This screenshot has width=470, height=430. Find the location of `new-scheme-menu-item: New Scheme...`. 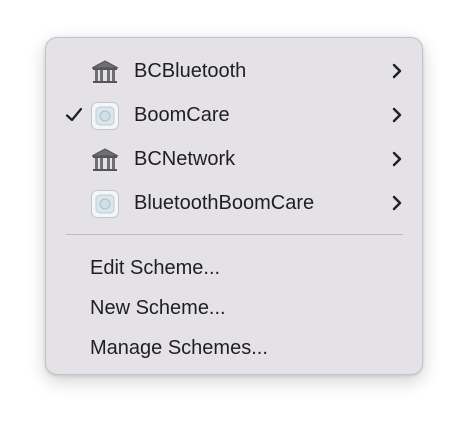

new-scheme-menu-item: New Scheme... is located at coordinates (234, 308).